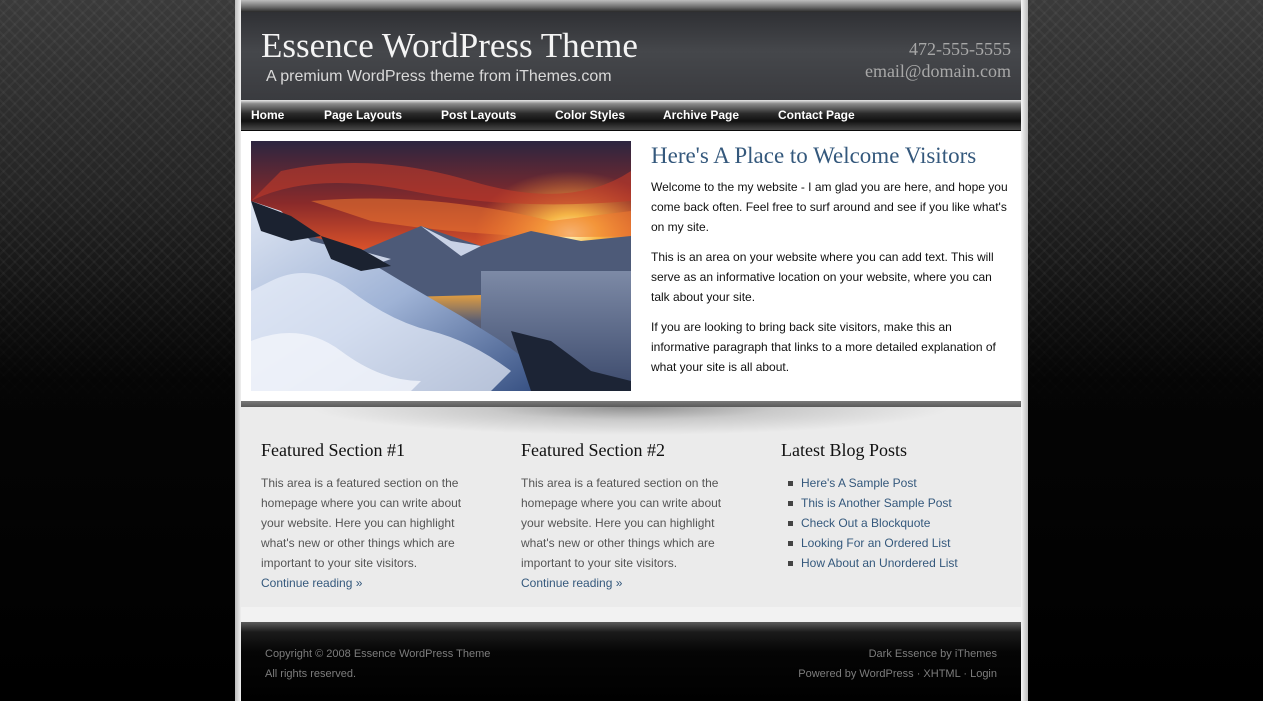  I want to click on featured-1-continue-link: Continue reading », so click(311, 583).